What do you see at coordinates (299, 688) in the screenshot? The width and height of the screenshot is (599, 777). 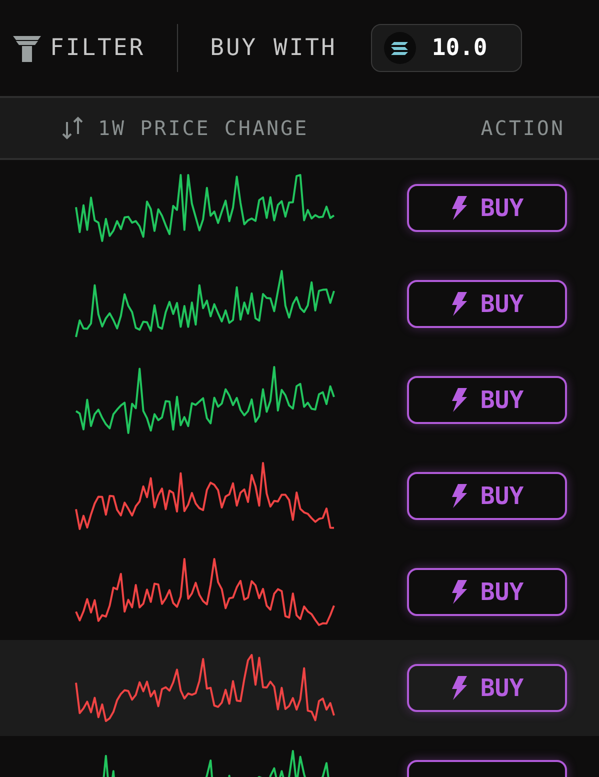 I see `table-row: BUY` at bounding box center [299, 688].